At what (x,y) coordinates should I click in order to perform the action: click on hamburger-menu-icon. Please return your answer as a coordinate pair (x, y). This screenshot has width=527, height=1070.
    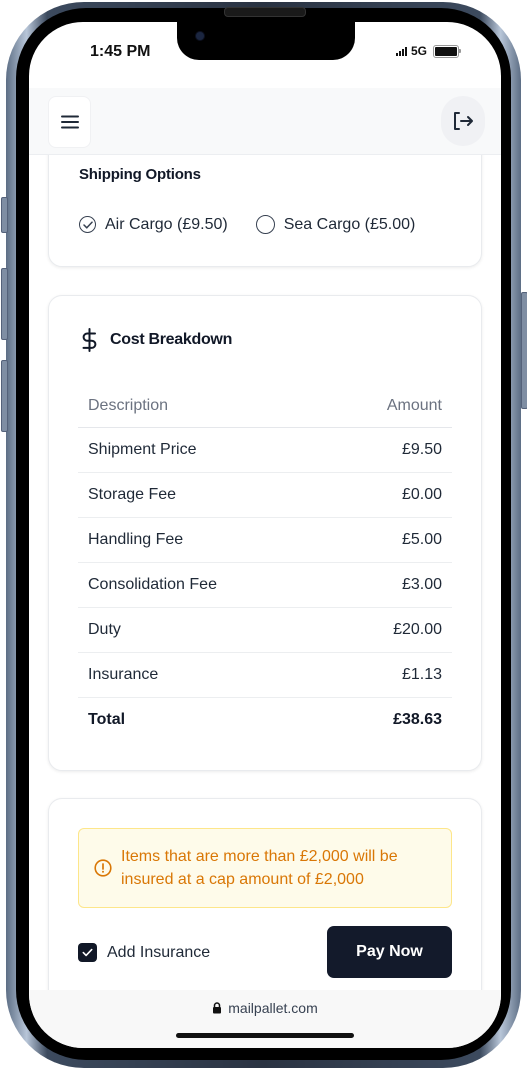
    Looking at the image, I should click on (69, 122).